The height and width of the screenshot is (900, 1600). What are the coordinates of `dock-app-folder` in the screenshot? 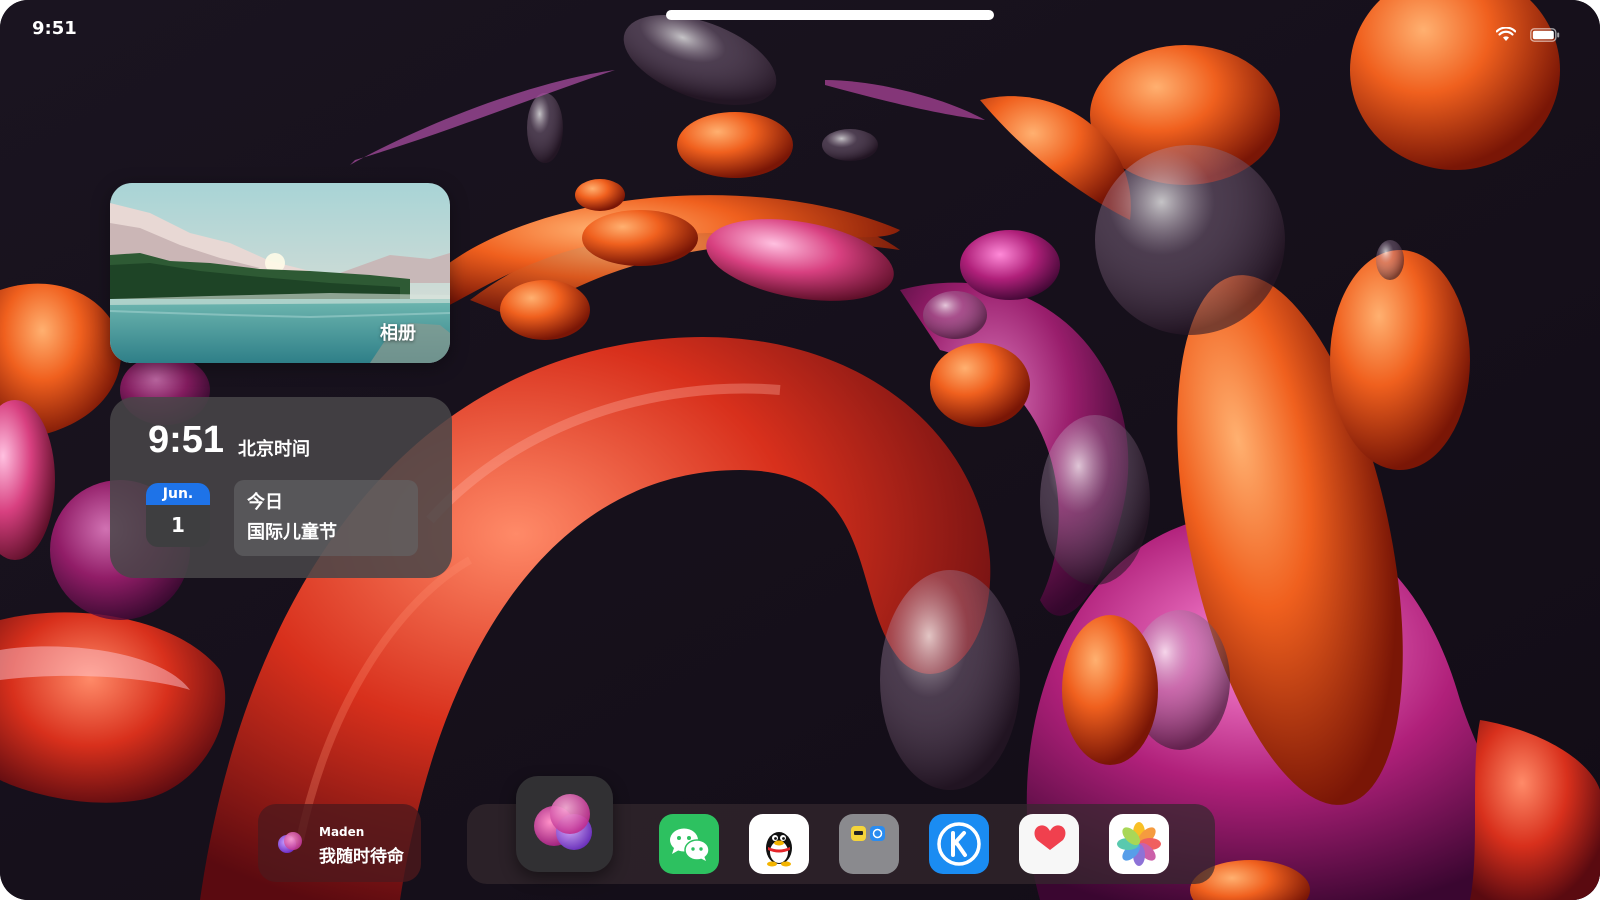 It's located at (869, 844).